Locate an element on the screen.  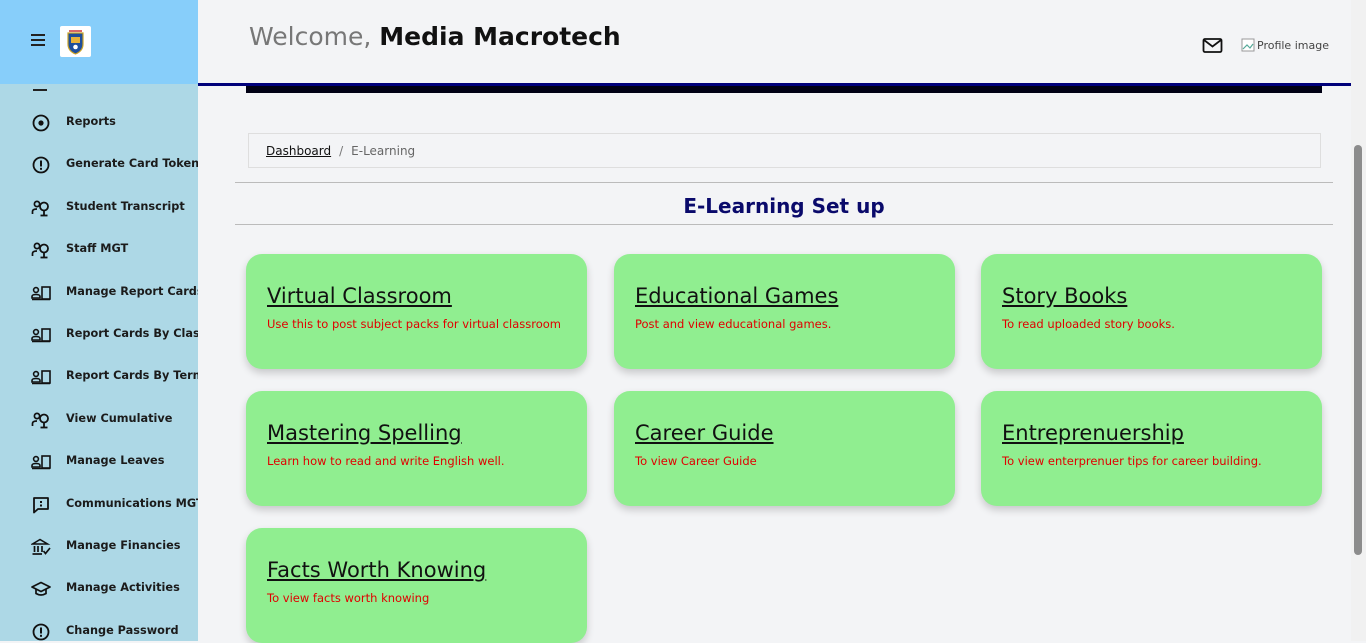
sidebar-item-communications-mgt: Communications MGT is located at coordinates (99, 504).